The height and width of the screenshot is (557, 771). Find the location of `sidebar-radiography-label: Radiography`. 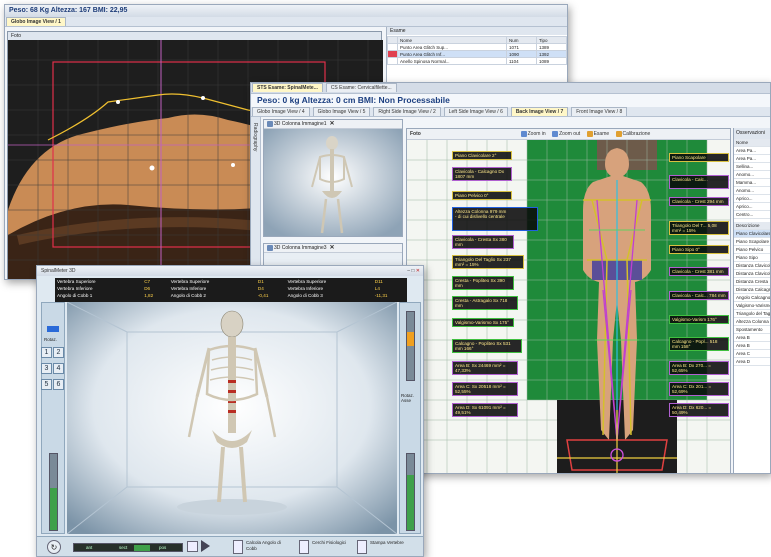

sidebar-radiography-label: Radiography is located at coordinates (255, 137).